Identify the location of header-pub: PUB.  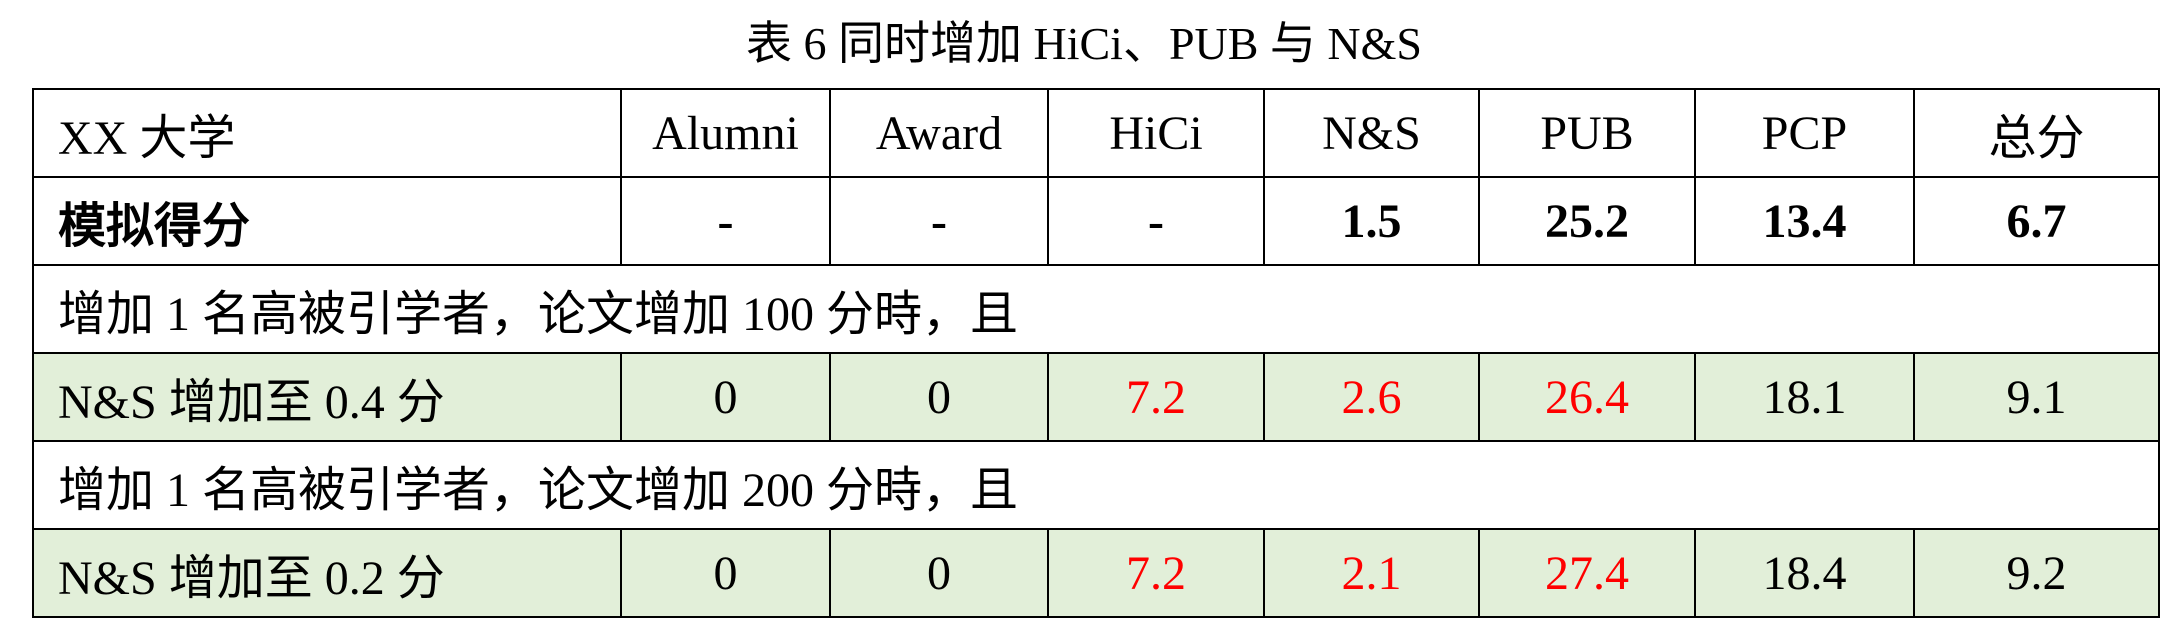
(1587, 133).